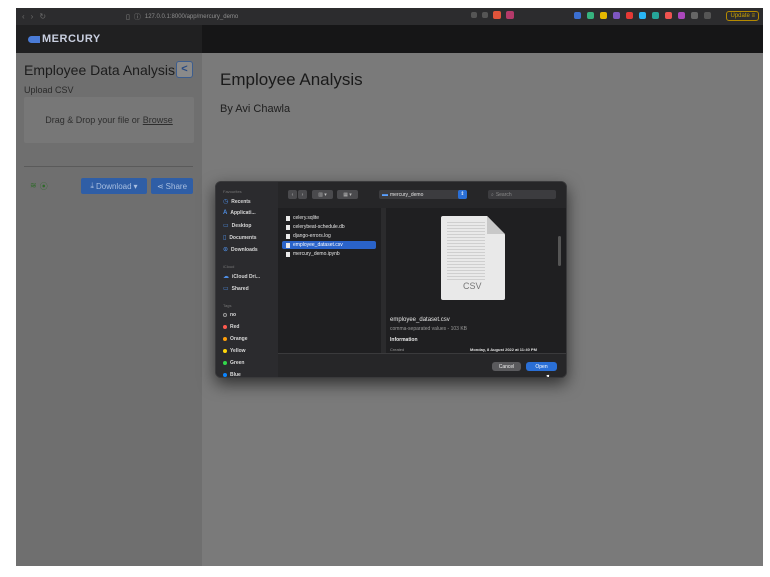 The image size is (770, 577). What do you see at coordinates (506, 366) in the screenshot?
I see `cancel-button: Cancel` at bounding box center [506, 366].